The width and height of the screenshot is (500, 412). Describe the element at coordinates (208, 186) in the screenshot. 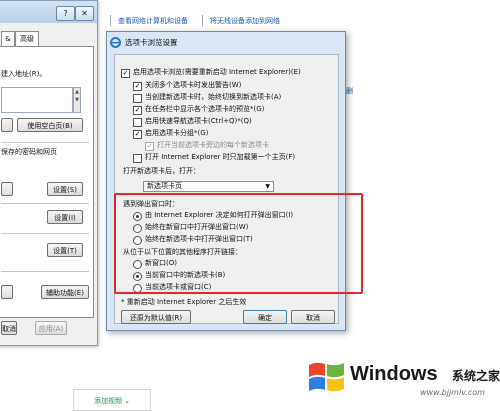

I see `new-tab-select: 新选项卡页 ▼` at that location.